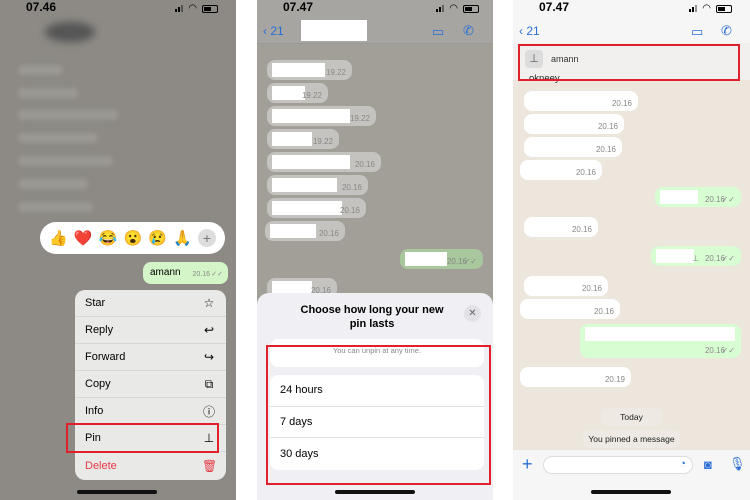  What do you see at coordinates (575, 377) in the screenshot?
I see `incoming-message: 20.19` at bounding box center [575, 377].